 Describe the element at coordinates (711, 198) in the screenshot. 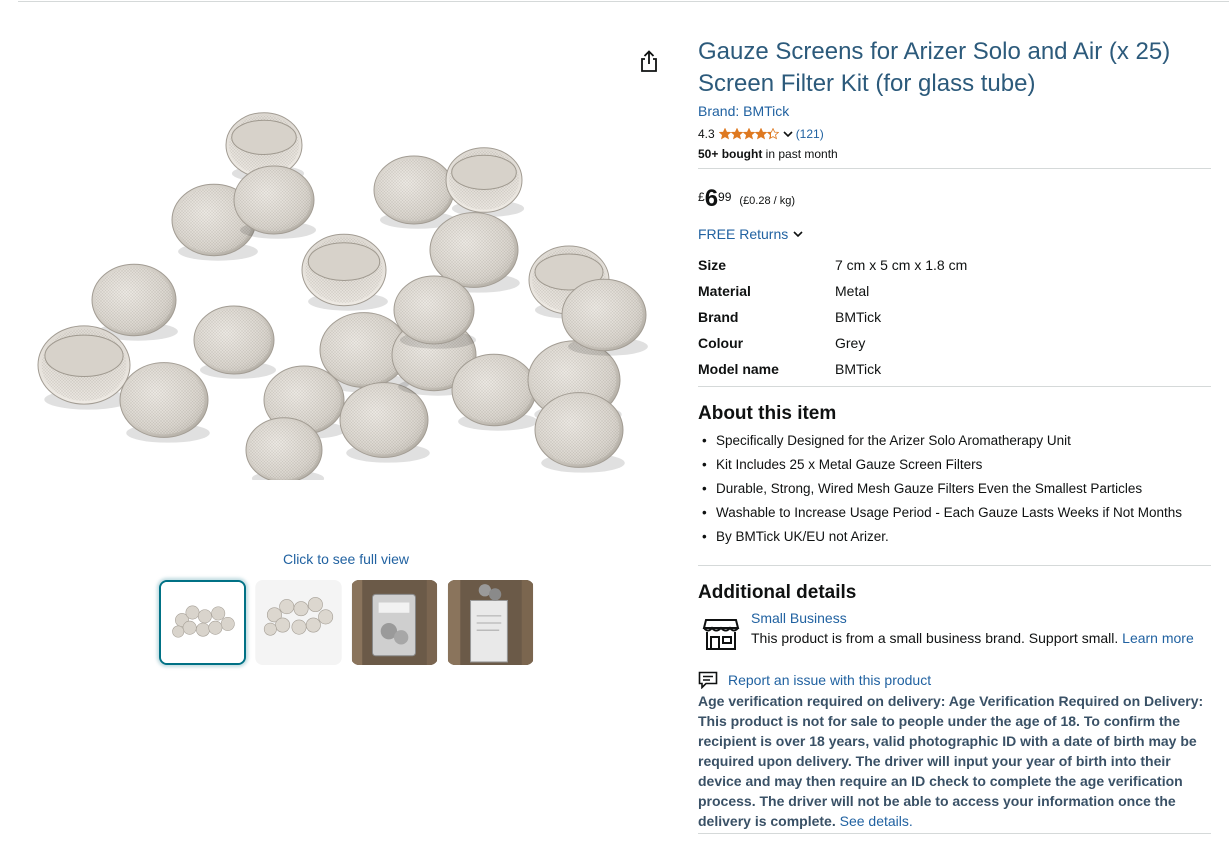

I see `price-whole: 6` at that location.